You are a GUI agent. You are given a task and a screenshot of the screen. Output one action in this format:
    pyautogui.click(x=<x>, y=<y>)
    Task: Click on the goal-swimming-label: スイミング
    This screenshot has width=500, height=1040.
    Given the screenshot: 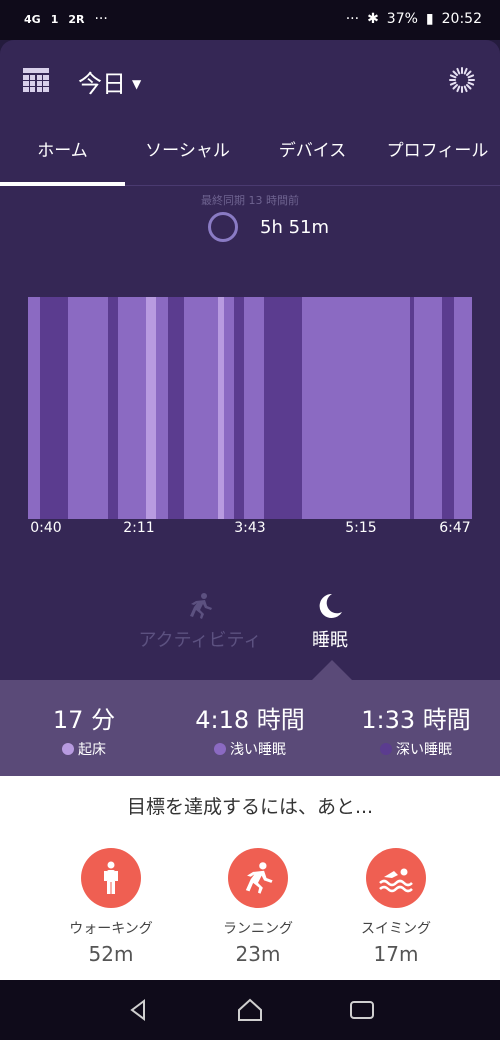 What is the action you would take?
    pyautogui.click(x=396, y=929)
    